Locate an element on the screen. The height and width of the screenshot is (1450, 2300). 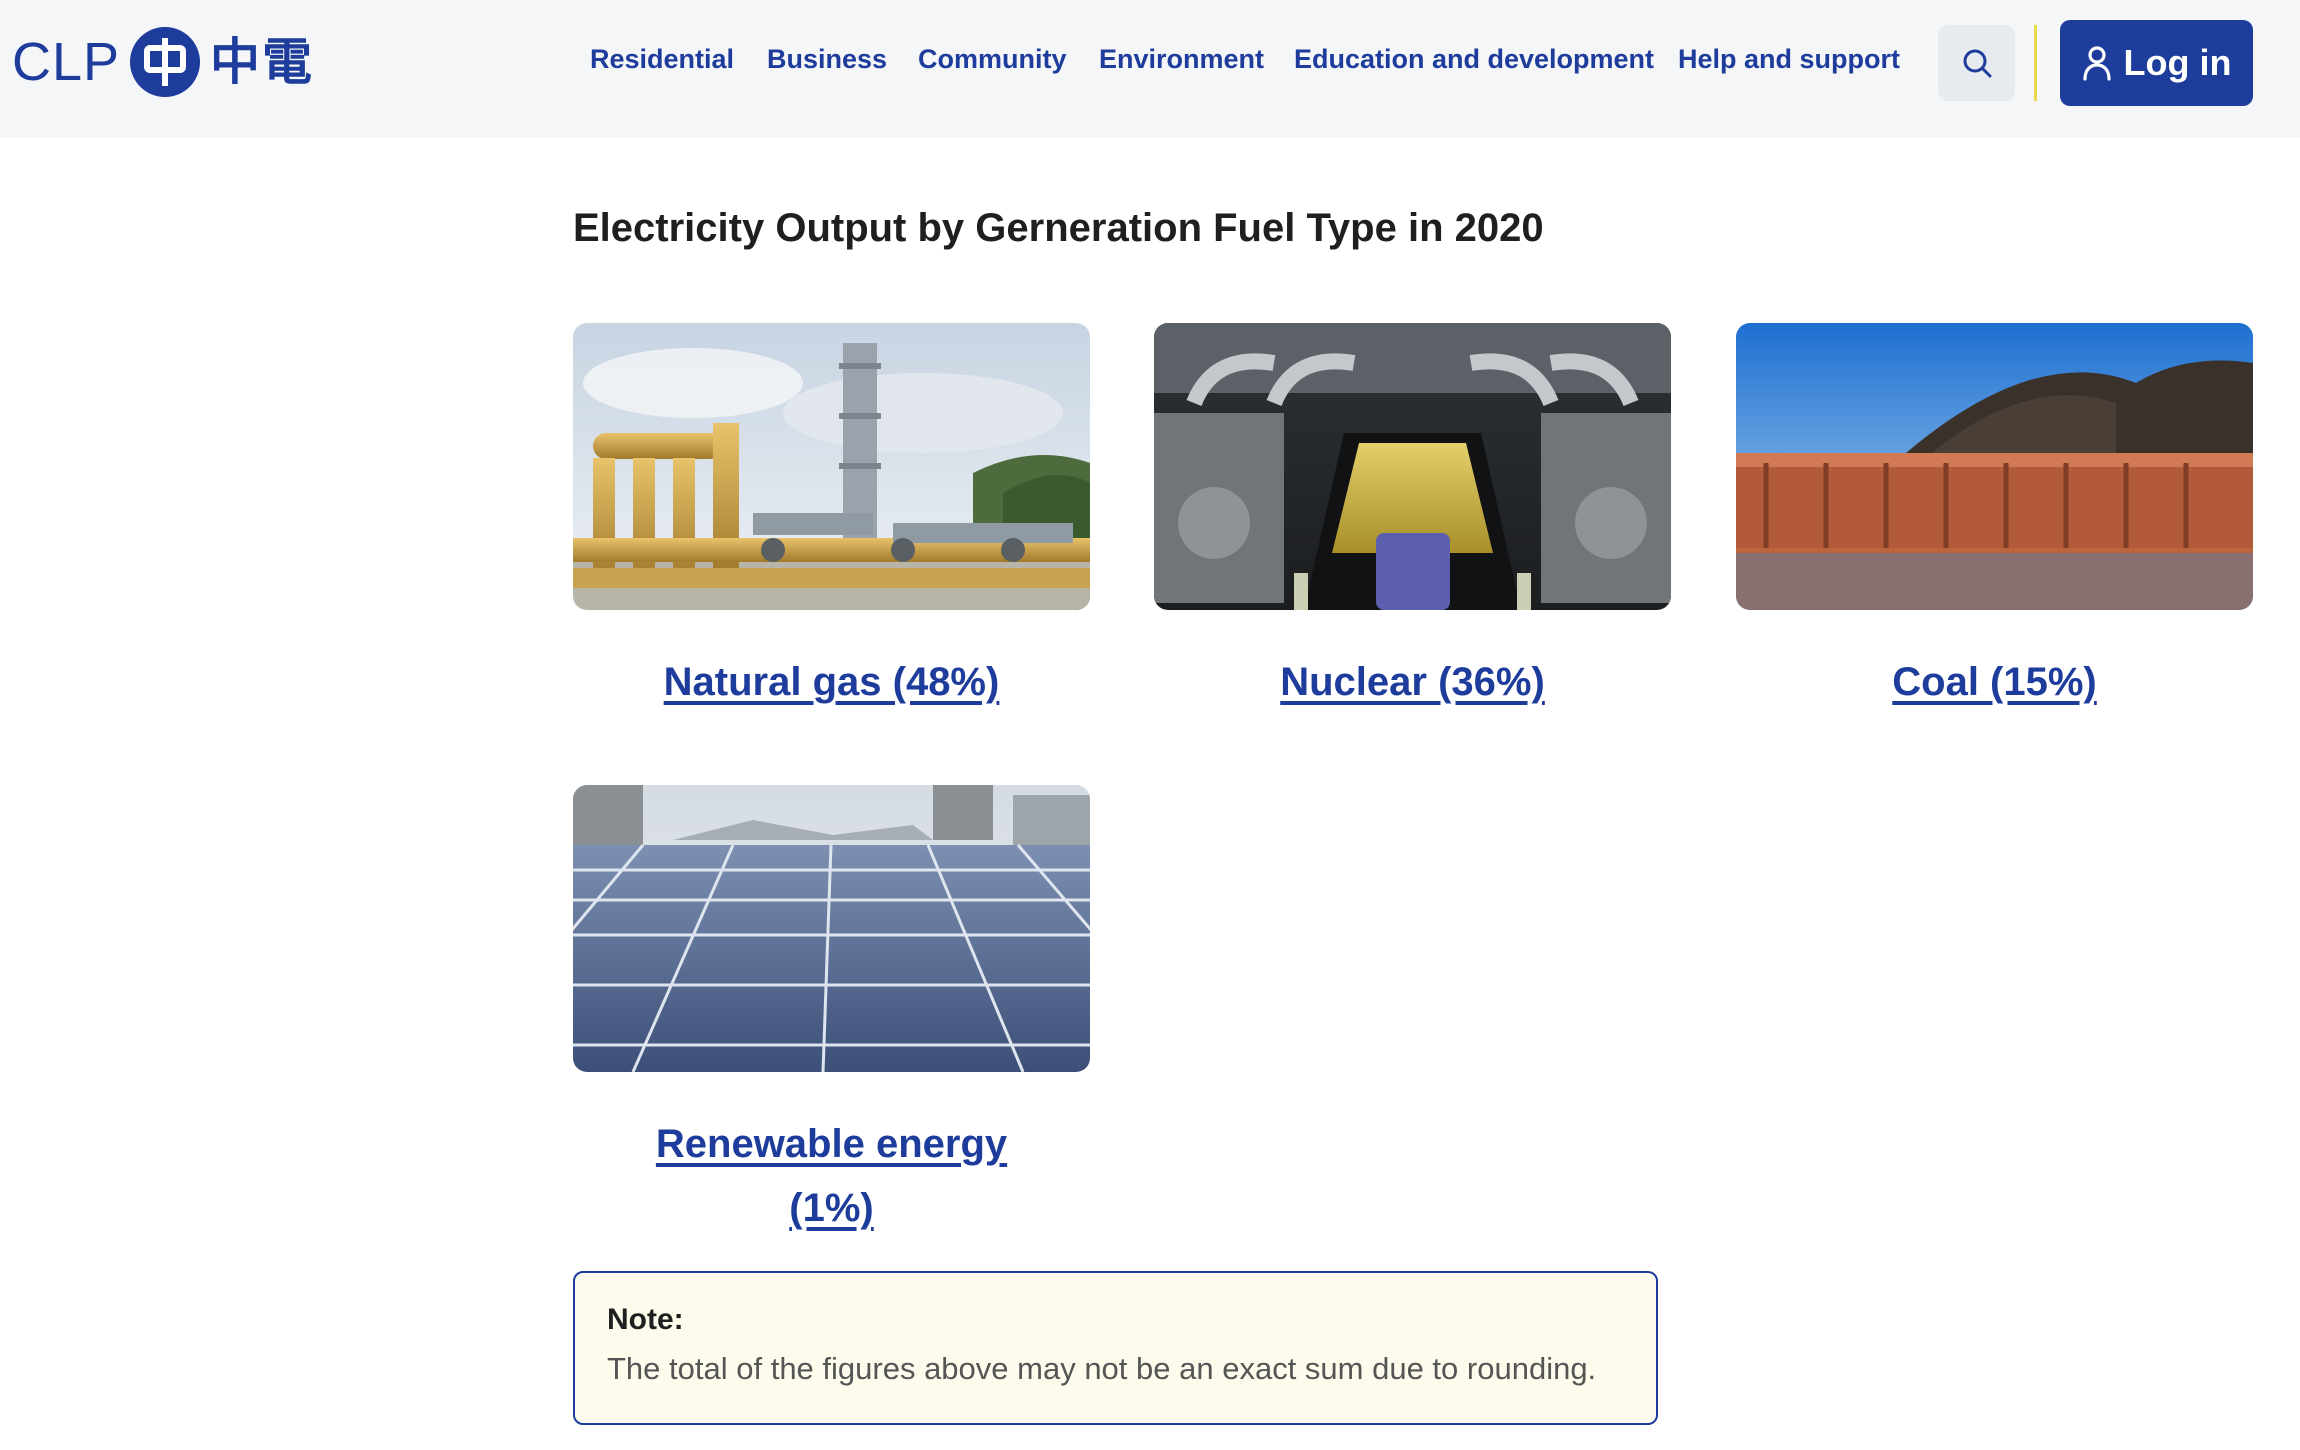
nav-community: Community is located at coordinates (992, 59).